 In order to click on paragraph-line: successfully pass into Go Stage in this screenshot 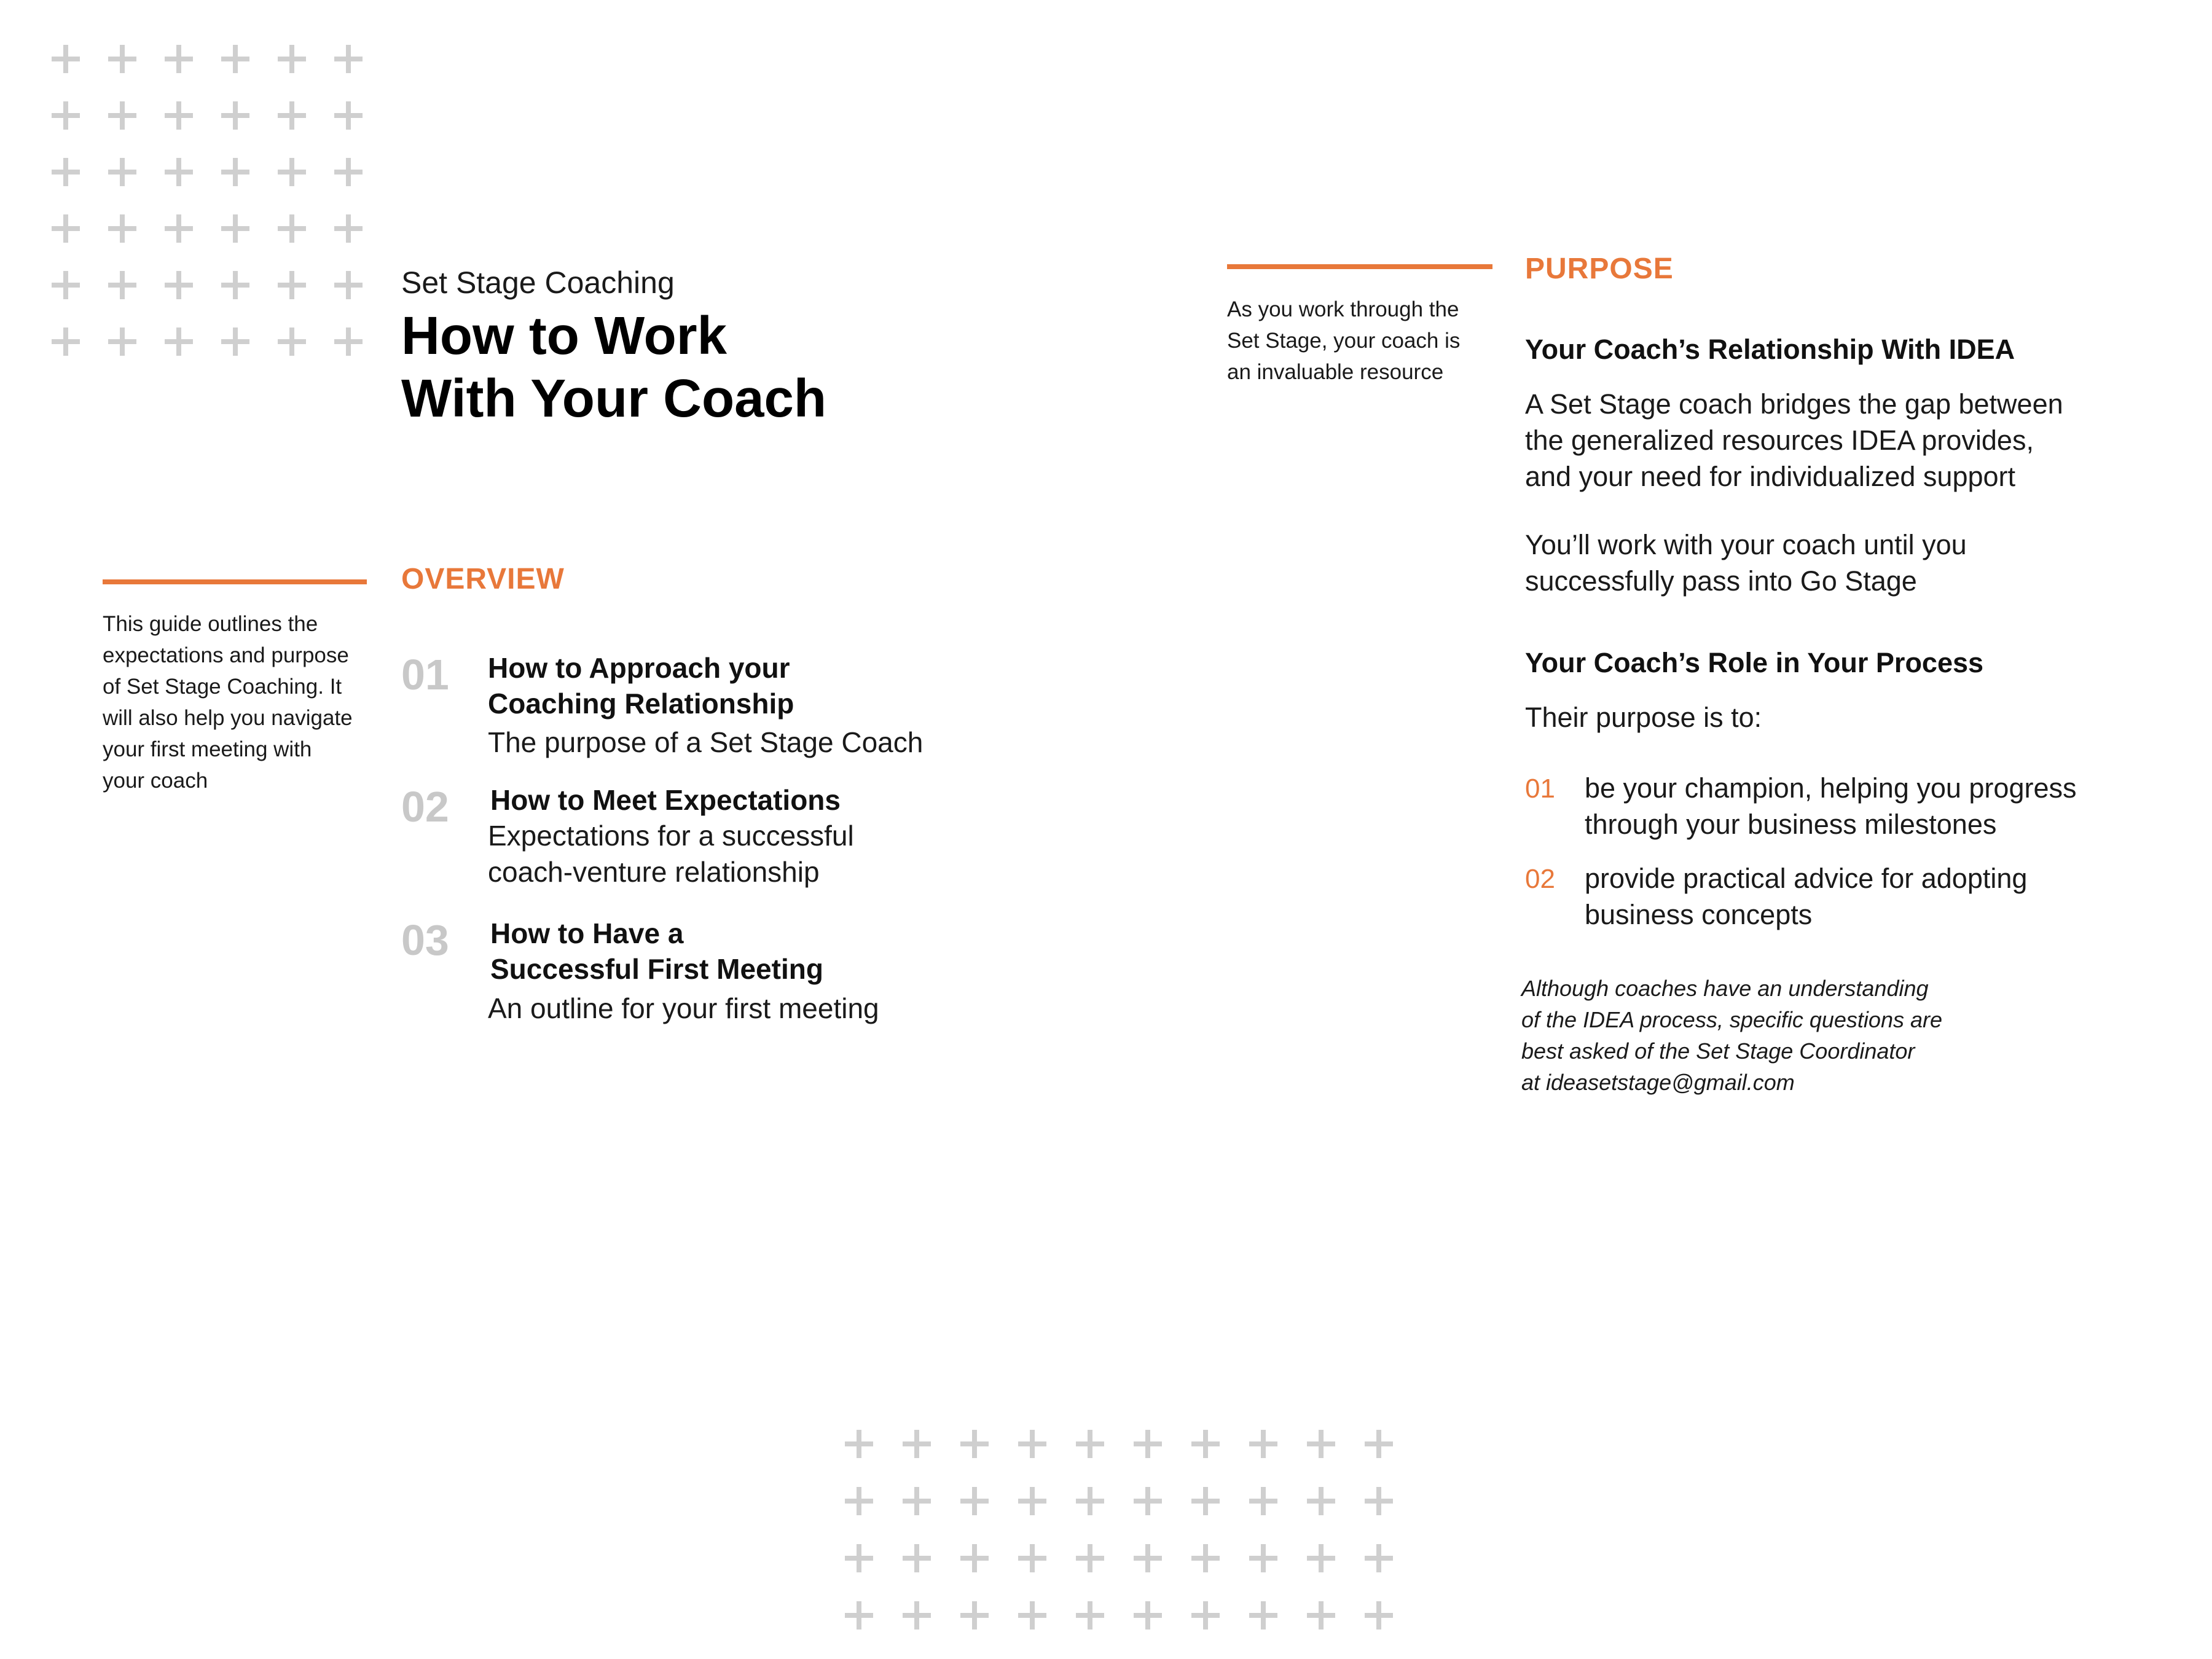, I will do `click(1721, 581)`.